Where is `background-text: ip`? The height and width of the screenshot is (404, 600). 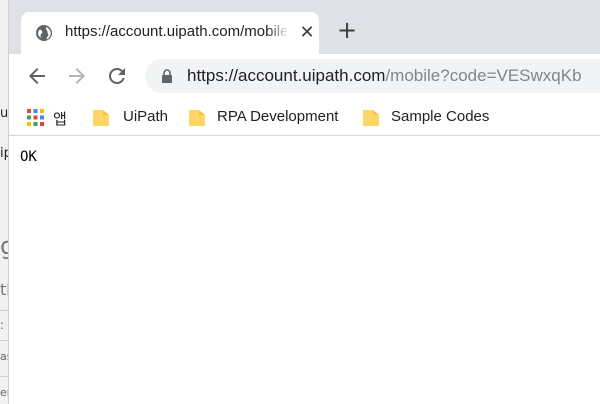 background-text: ip is located at coordinates (4, 153).